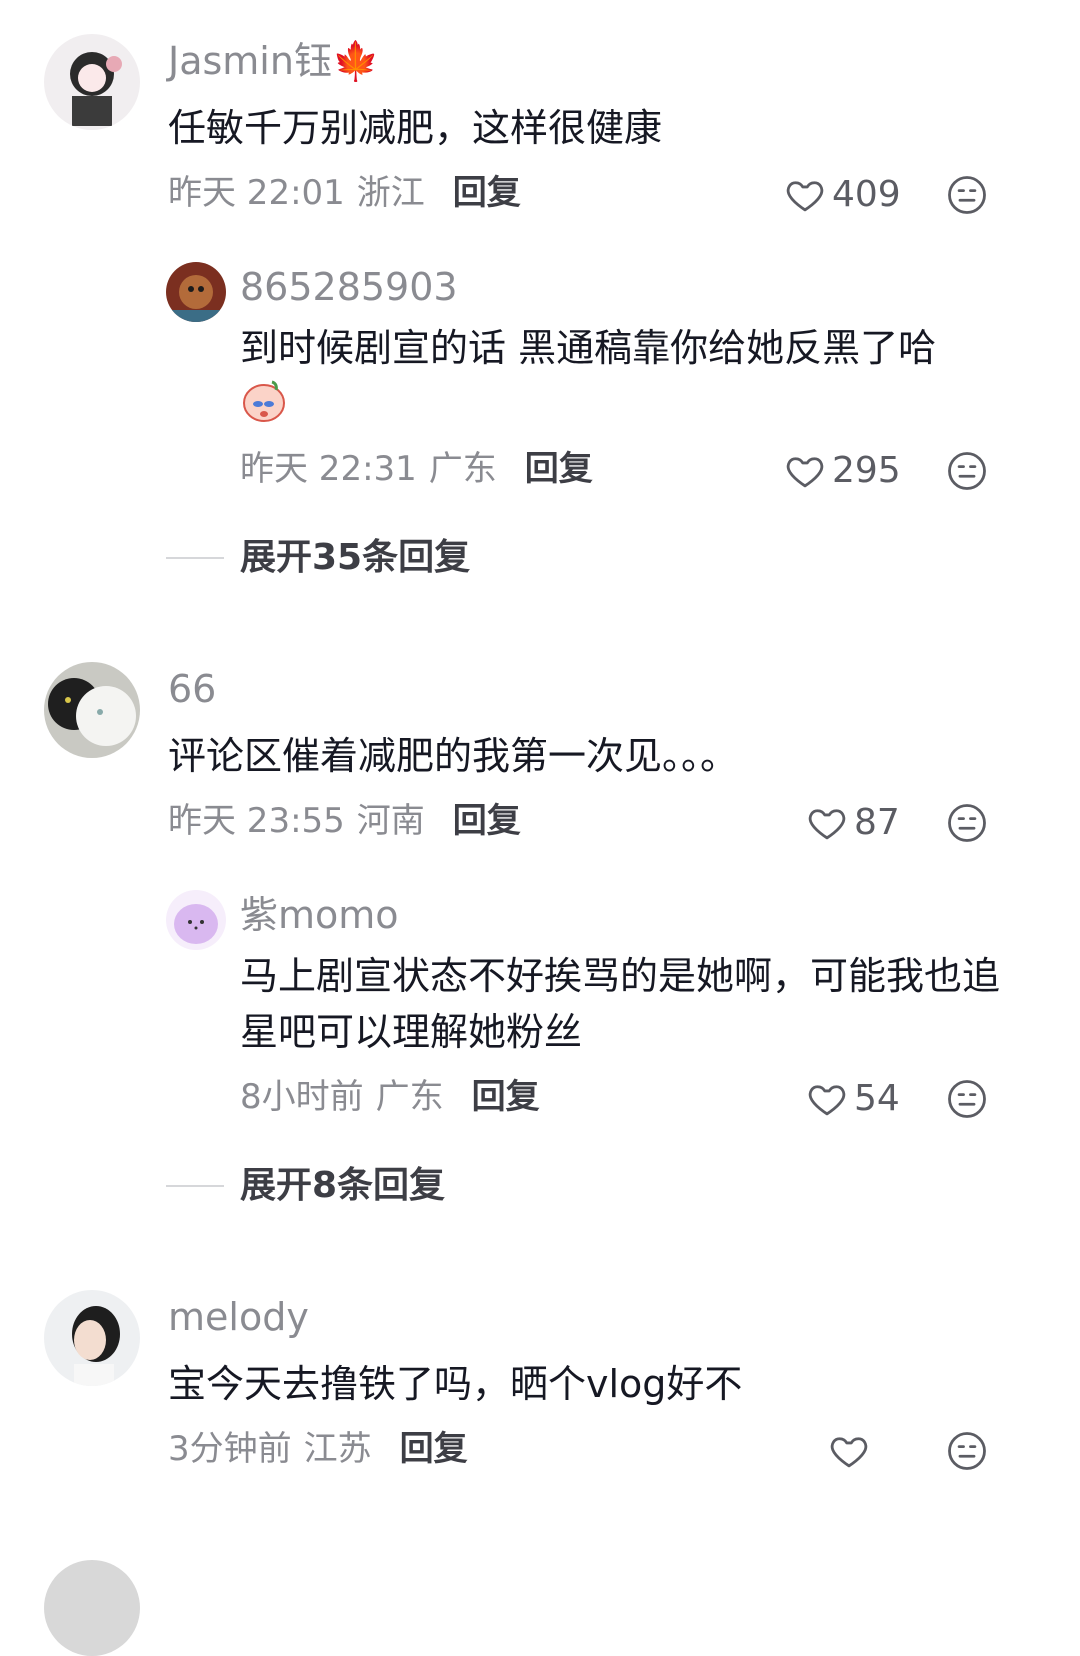 This screenshot has width=1080, height=1656. Describe the element at coordinates (415, 128) in the screenshot. I see `comment-text: 任敏千万别减肥，这样很健康` at that location.